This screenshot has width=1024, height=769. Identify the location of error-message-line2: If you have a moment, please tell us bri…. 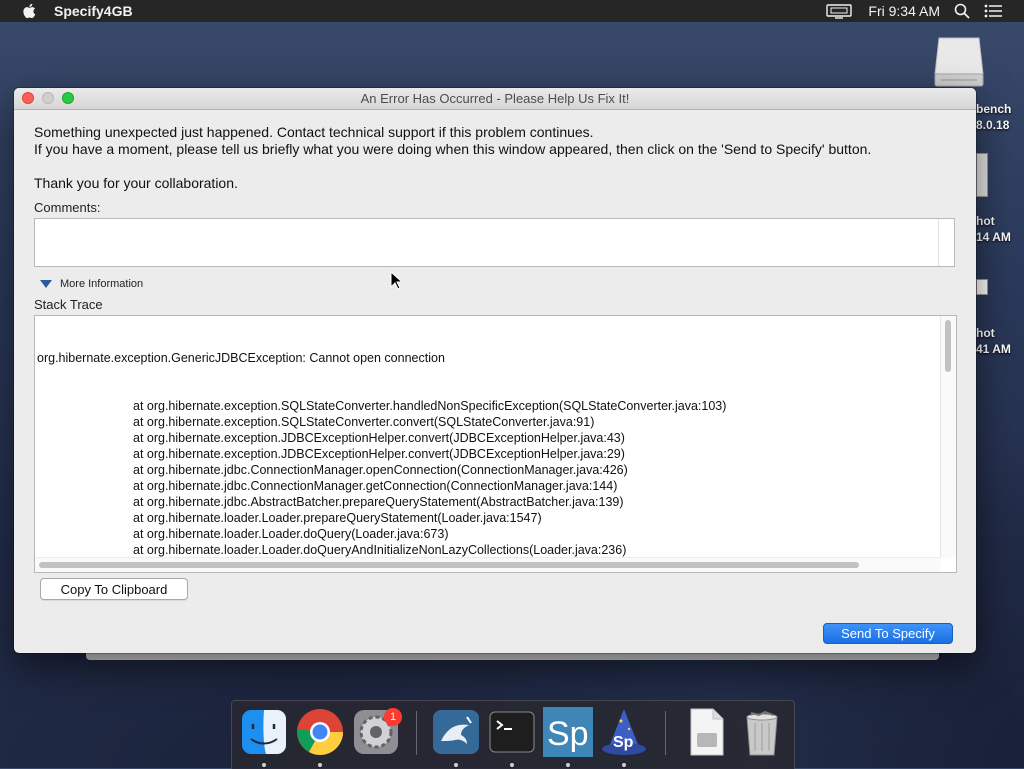
(453, 149).